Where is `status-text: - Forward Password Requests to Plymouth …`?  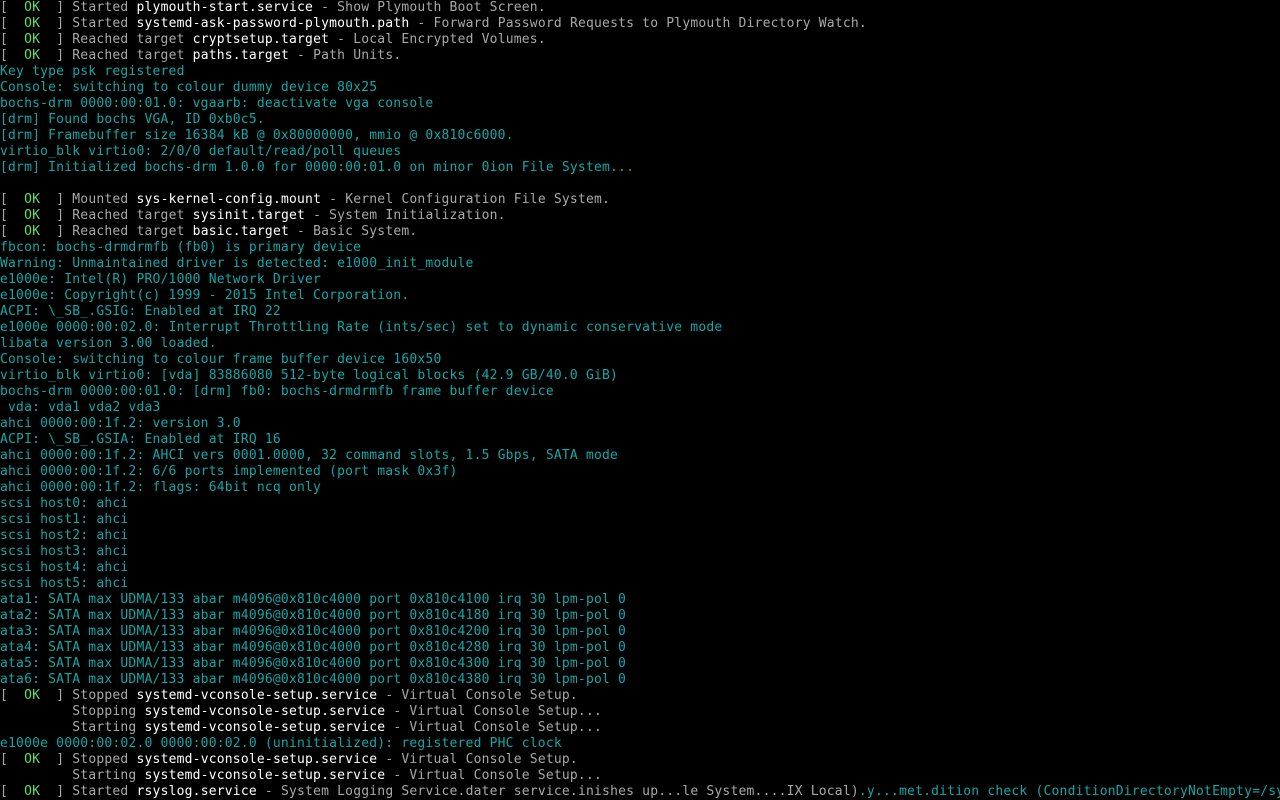 status-text: - Forward Password Requests to Plymouth … is located at coordinates (638, 23).